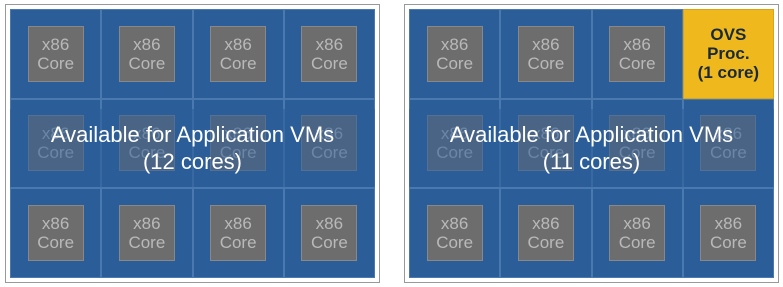 This screenshot has width=783, height=287. I want to click on ovs-label: OVS Proc. (1 core), so click(728, 53).